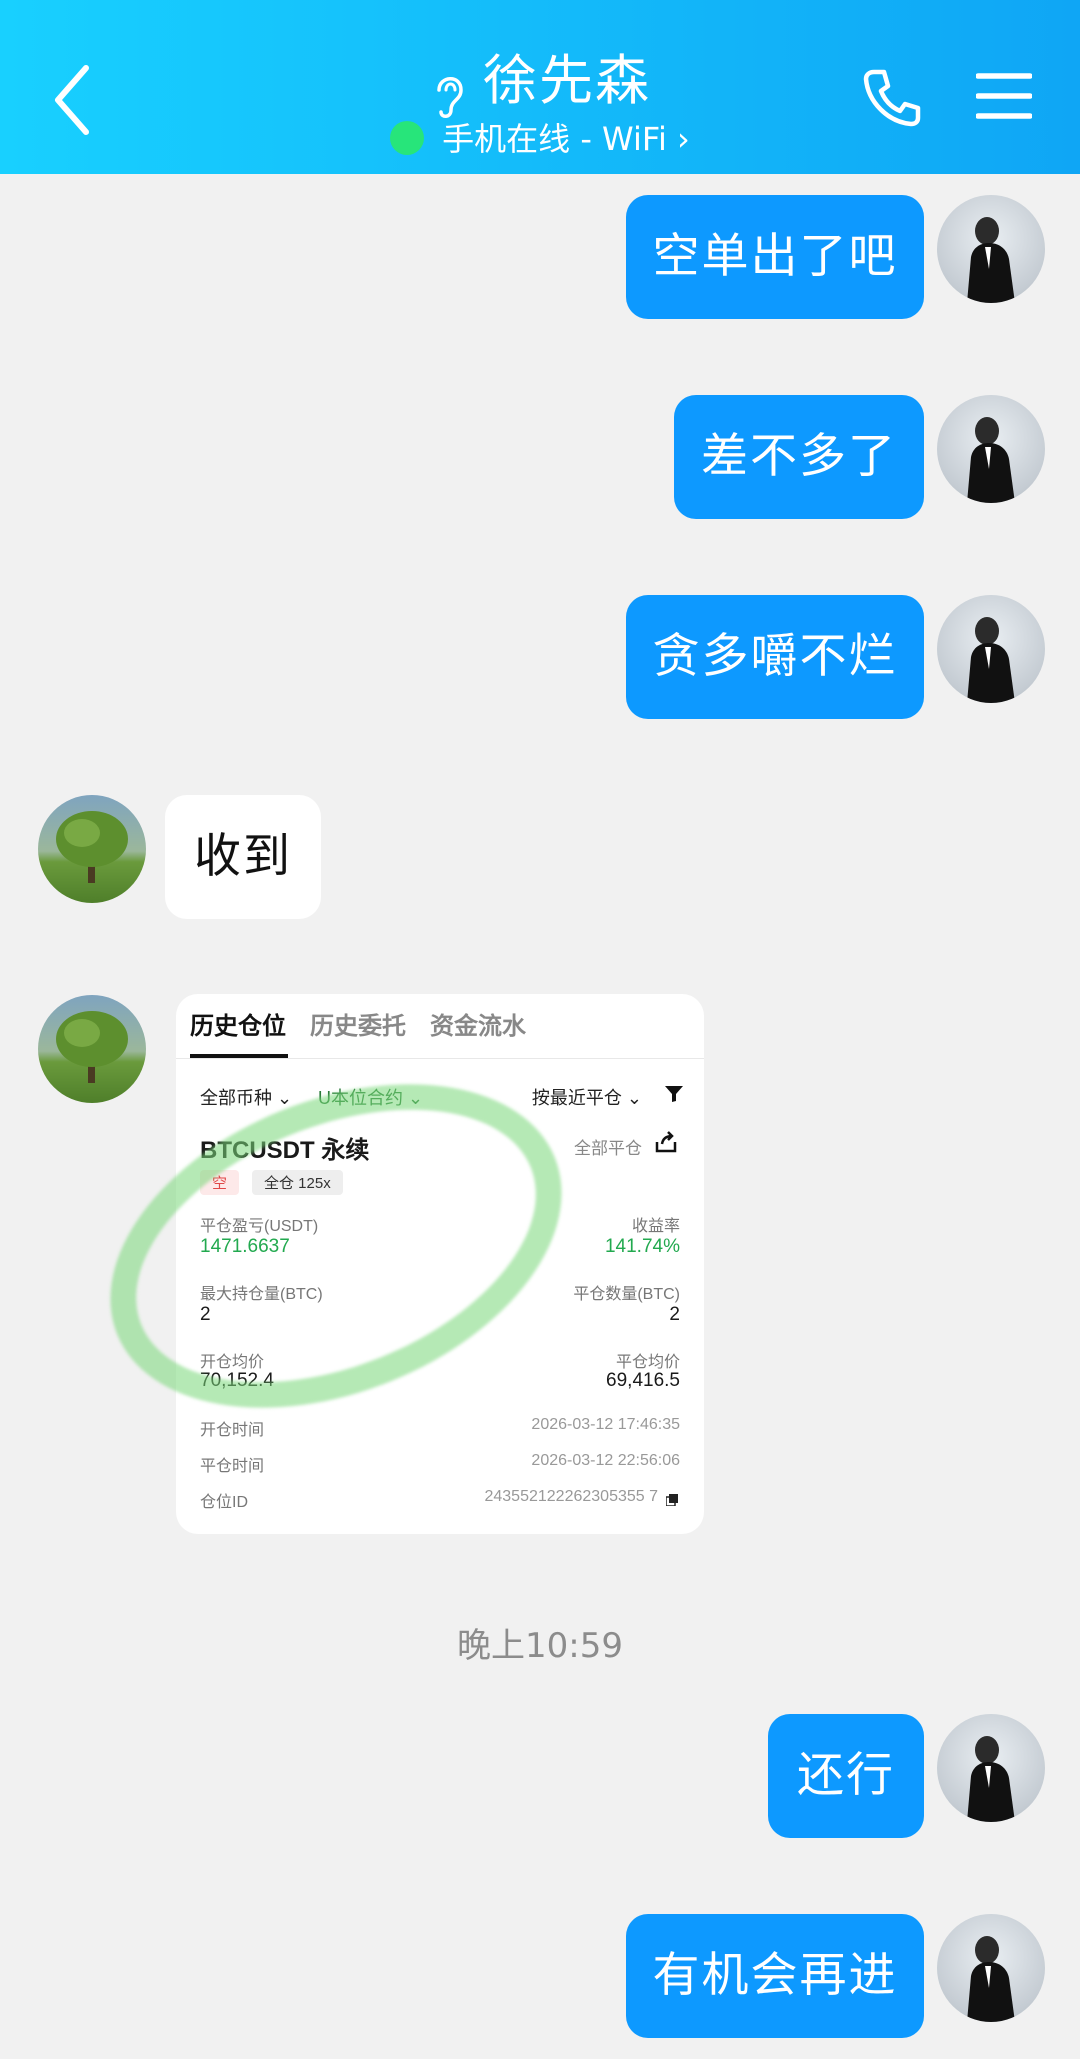  I want to click on divider, so click(440, 1058).